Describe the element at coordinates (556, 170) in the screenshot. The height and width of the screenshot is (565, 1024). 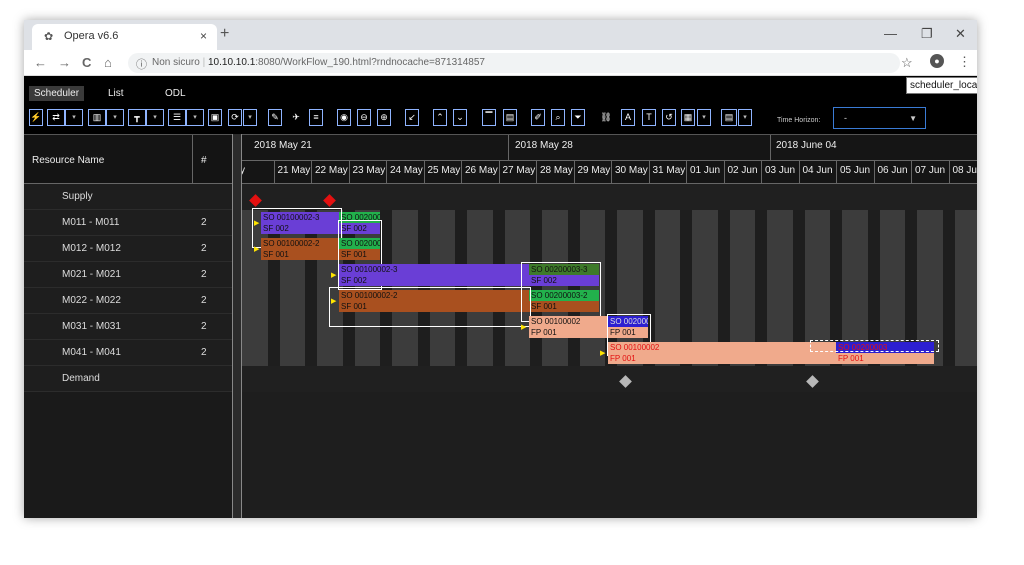
I see `day-label: 28 May` at that location.